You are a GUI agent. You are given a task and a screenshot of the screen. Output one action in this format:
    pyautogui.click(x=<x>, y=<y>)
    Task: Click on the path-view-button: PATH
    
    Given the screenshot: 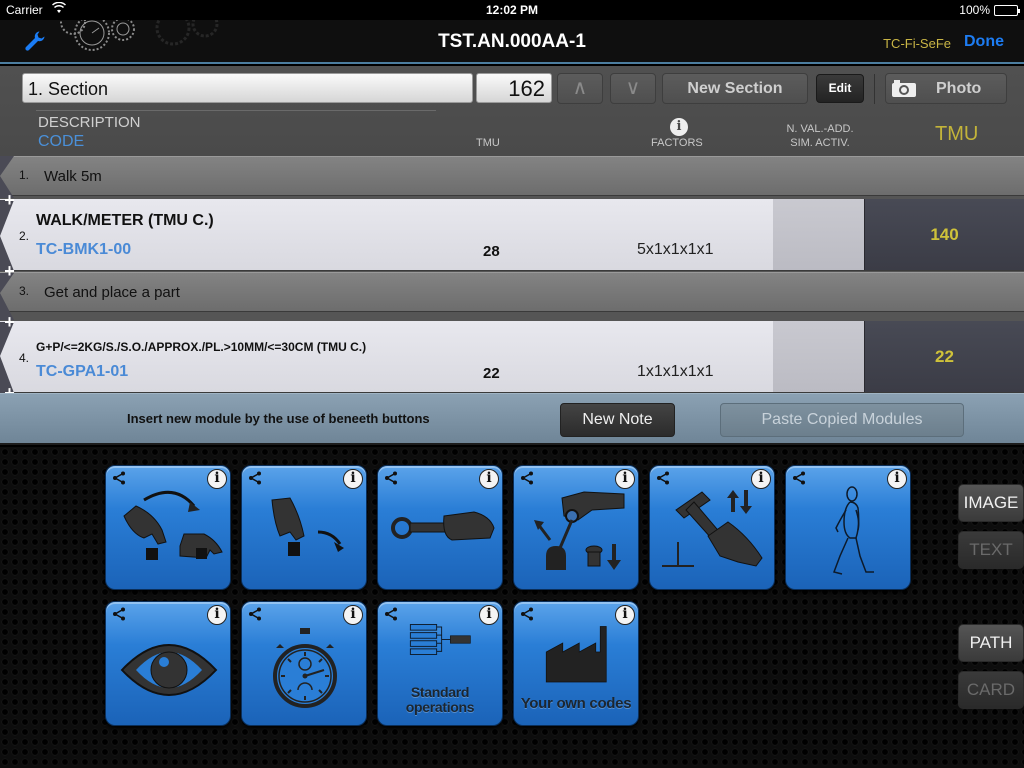 What is the action you would take?
    pyautogui.click(x=991, y=643)
    